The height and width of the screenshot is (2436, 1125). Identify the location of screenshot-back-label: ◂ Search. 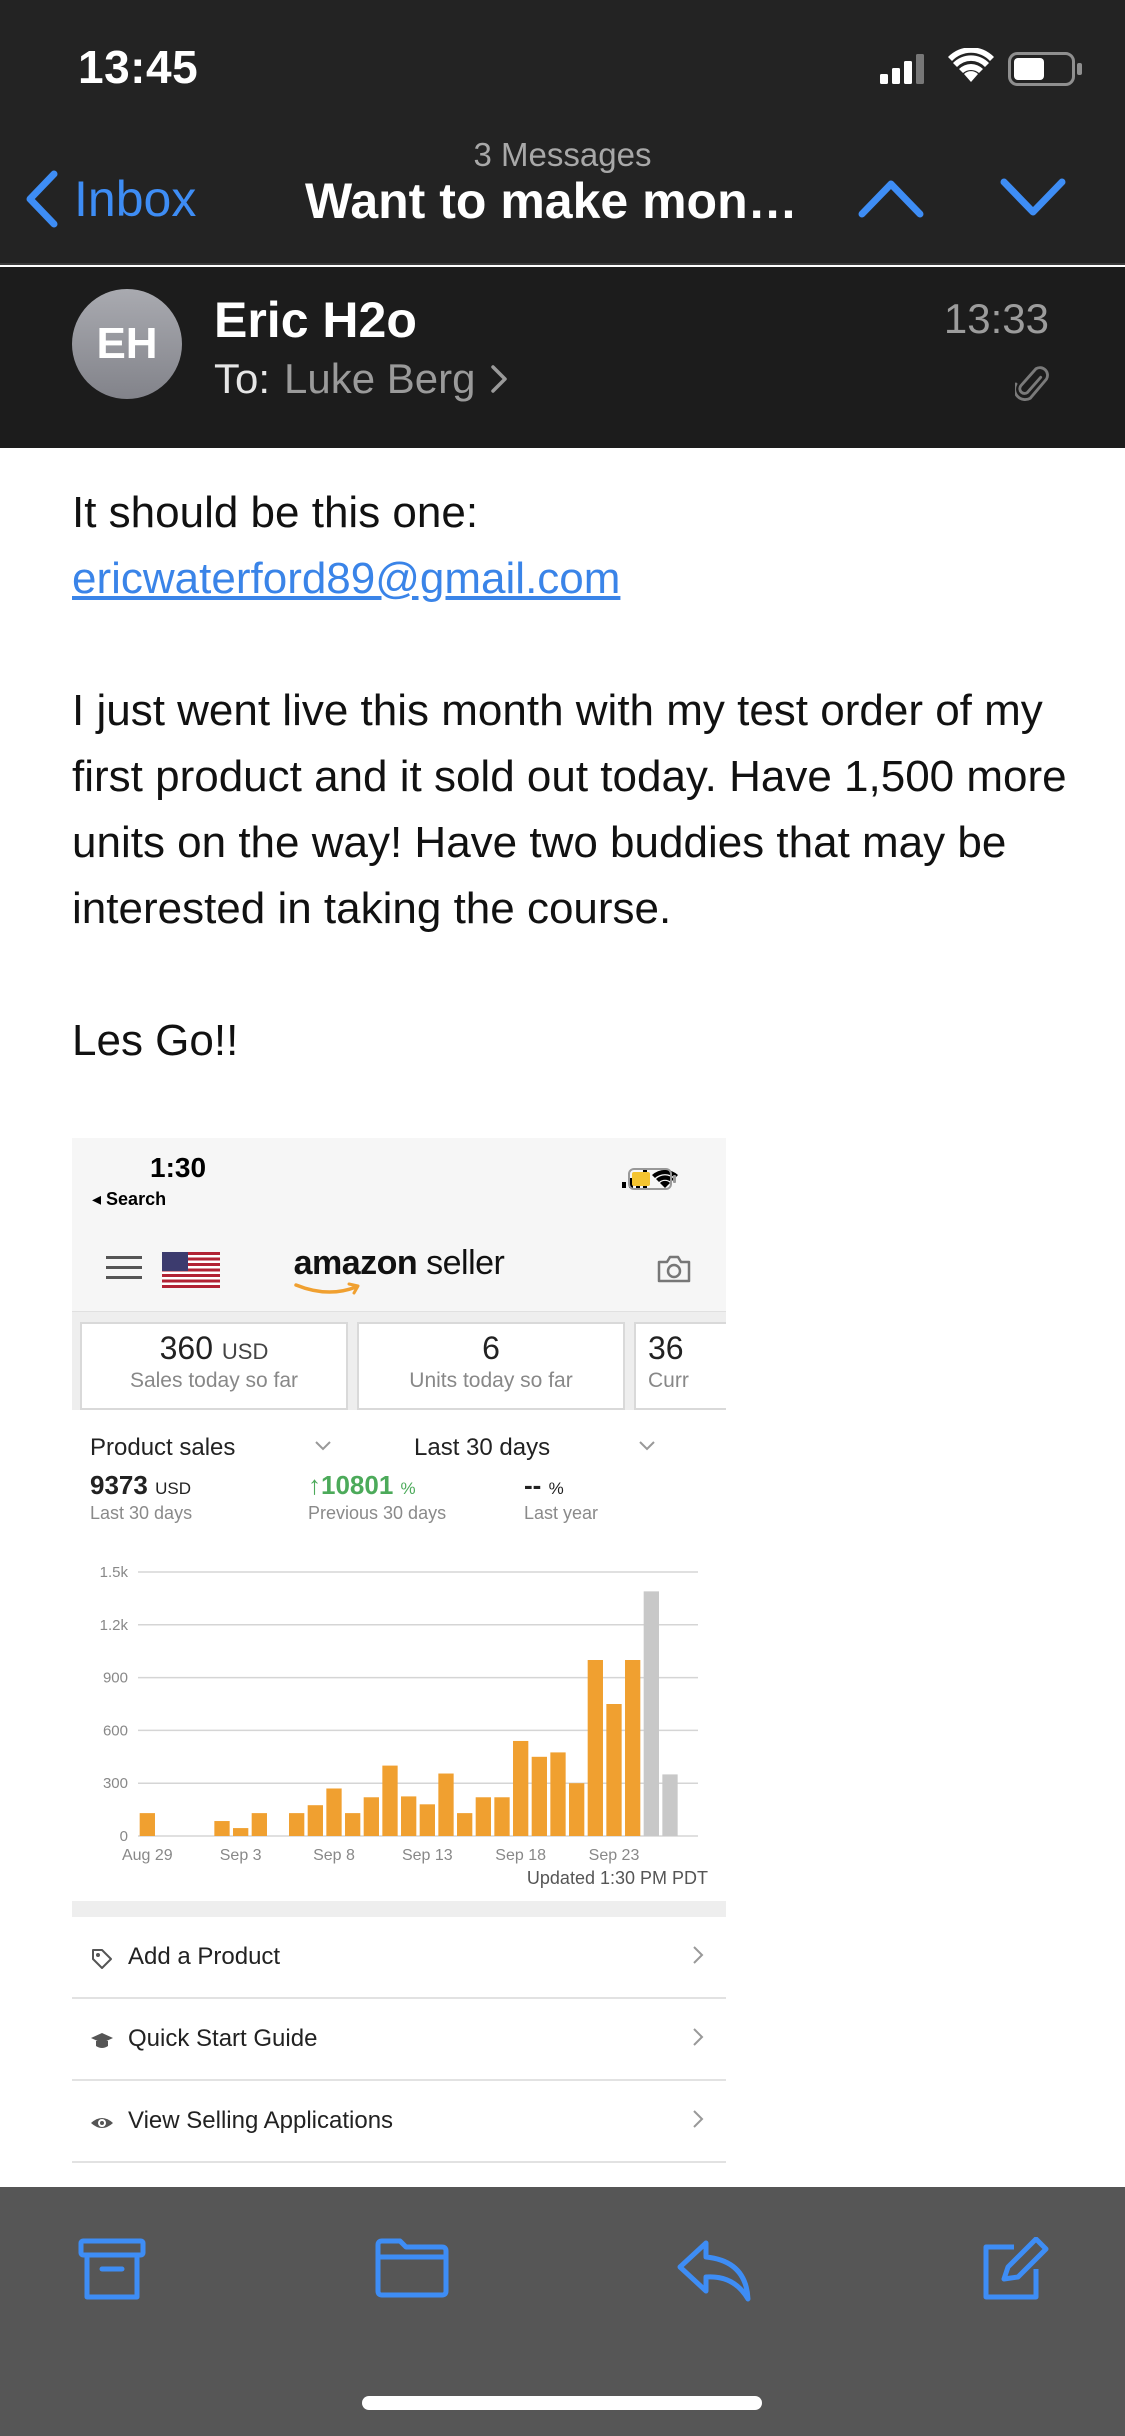
(129, 1199).